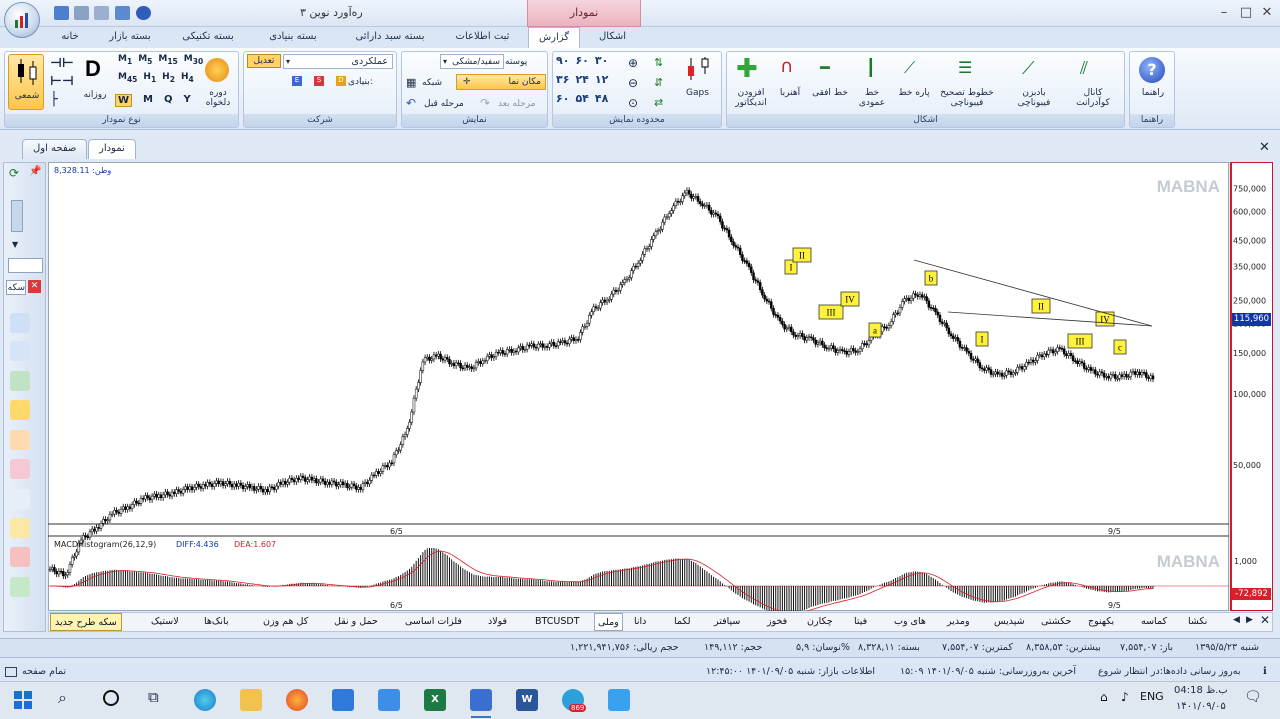 Image resolution: width=1280 pixels, height=719 pixels. What do you see at coordinates (931, 278) in the screenshot?
I see `wave-label: b` at bounding box center [931, 278].